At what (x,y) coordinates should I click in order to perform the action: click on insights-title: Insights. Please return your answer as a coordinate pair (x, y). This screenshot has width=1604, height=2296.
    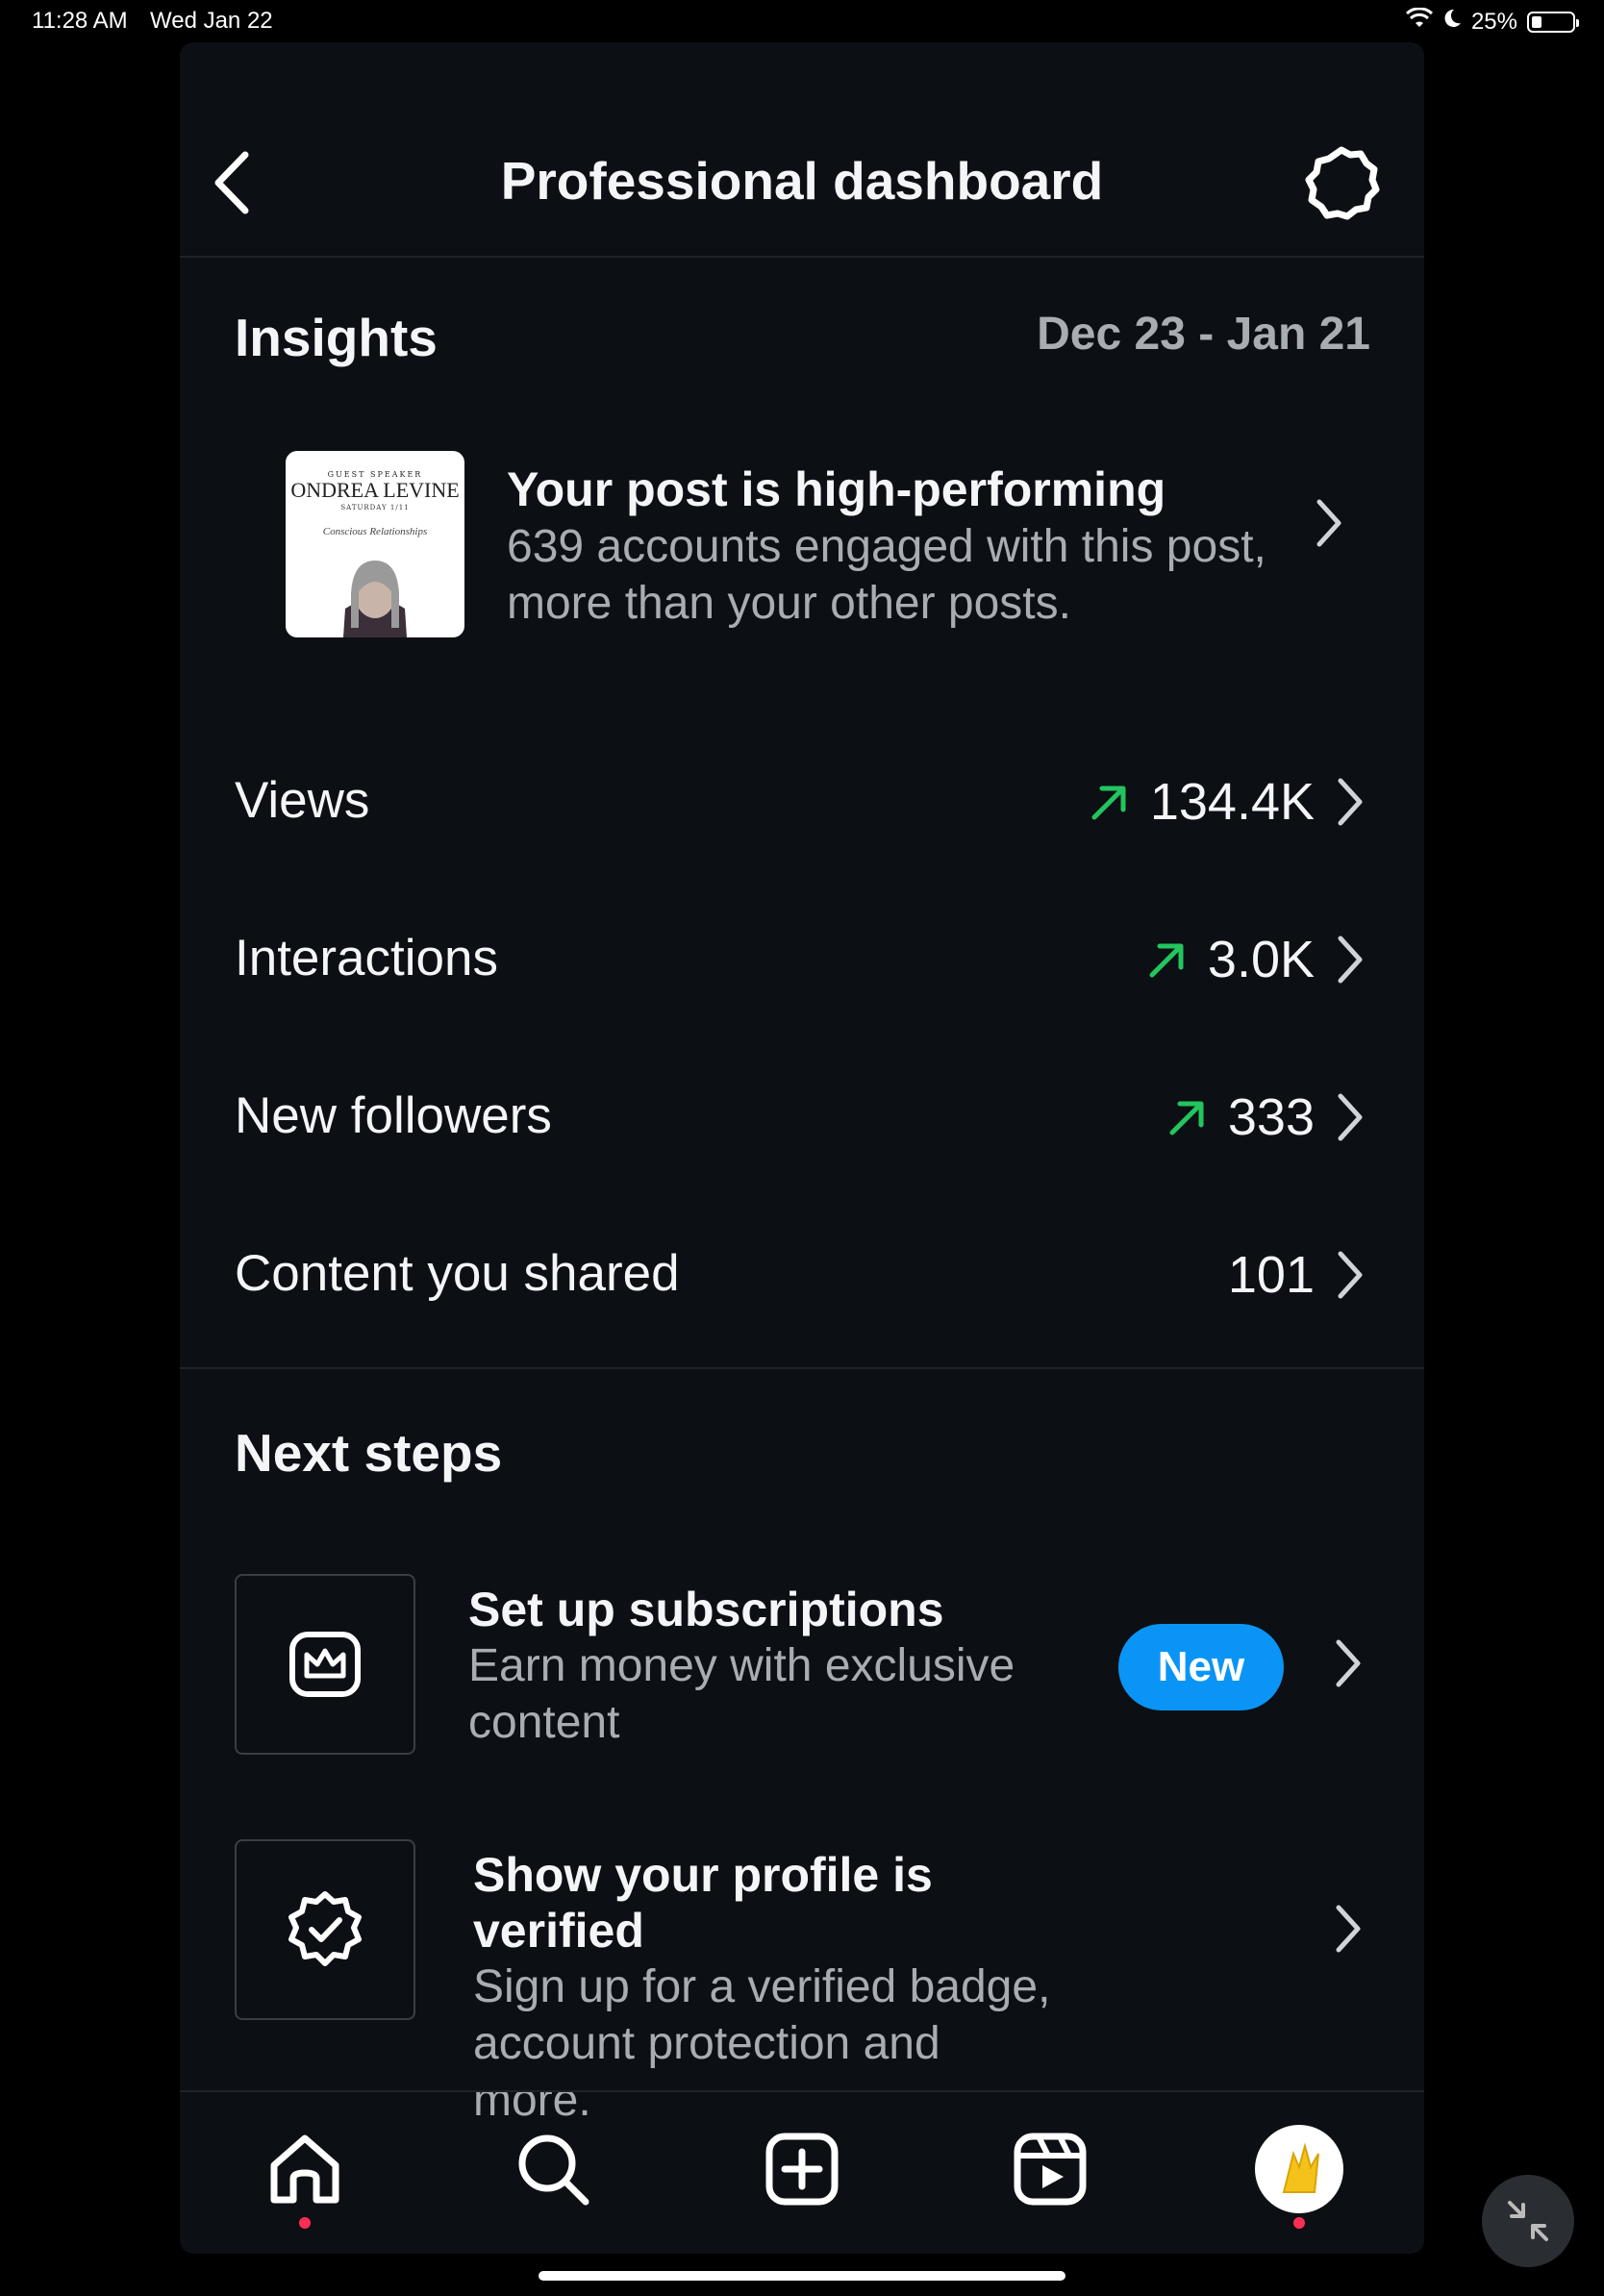
    Looking at the image, I should click on (336, 337).